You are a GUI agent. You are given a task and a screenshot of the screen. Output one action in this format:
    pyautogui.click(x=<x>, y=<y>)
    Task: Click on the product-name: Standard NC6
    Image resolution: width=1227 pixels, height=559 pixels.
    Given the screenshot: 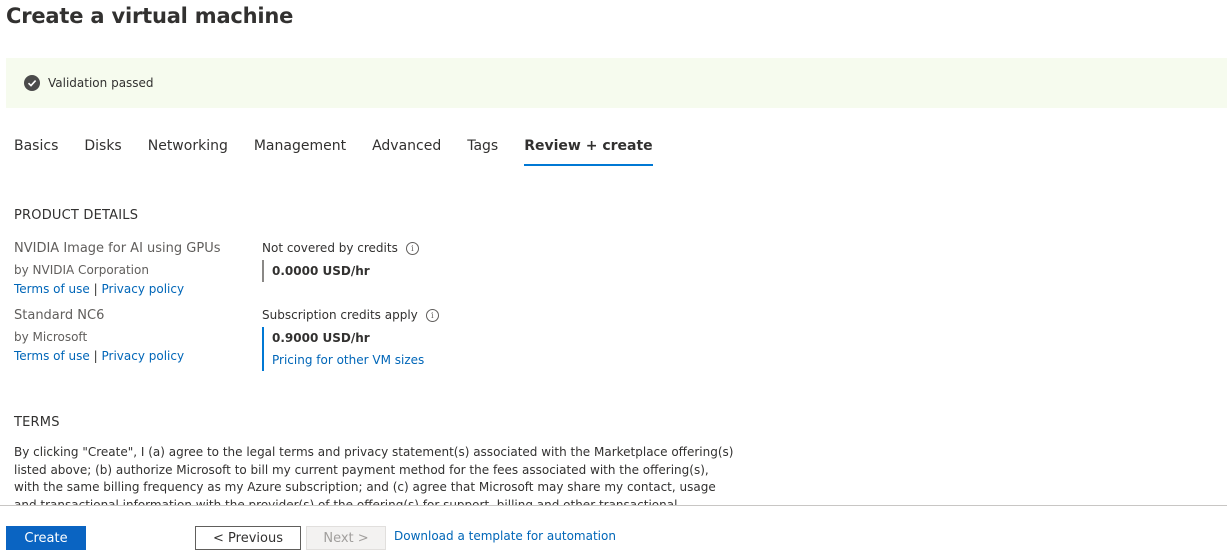 What is the action you would take?
    pyautogui.click(x=59, y=315)
    